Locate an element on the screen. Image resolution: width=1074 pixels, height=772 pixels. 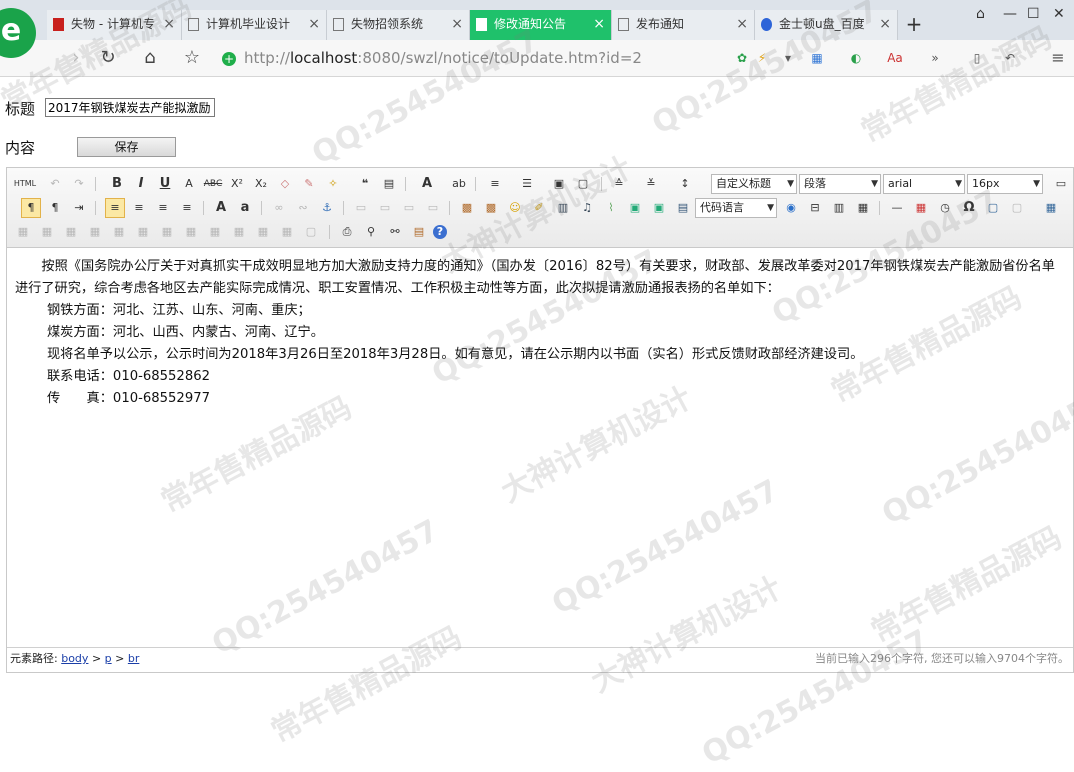
indent-icon: ⇥ is located at coordinates (79, 208).